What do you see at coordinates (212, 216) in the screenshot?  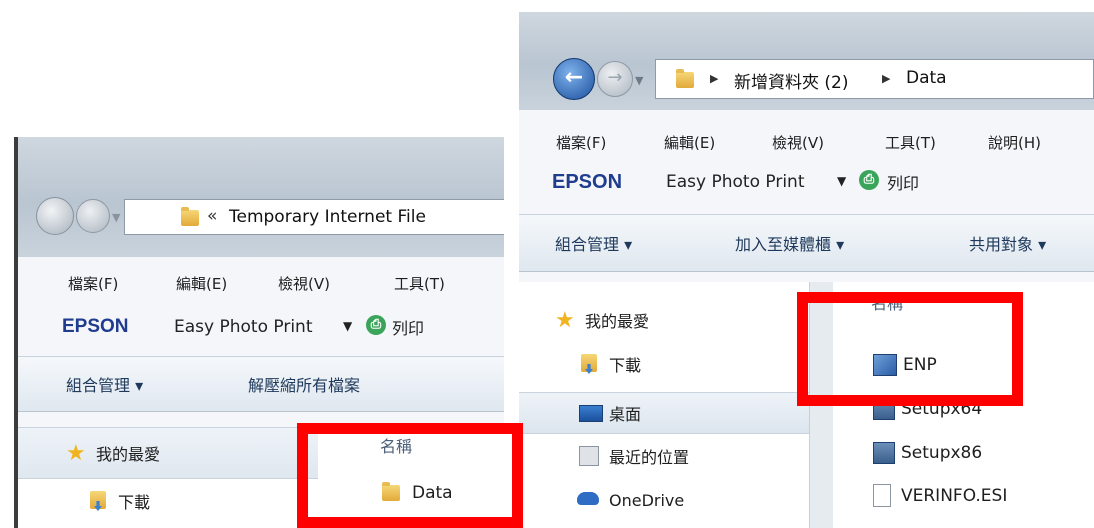 I see `path-overflow-icon: «` at bounding box center [212, 216].